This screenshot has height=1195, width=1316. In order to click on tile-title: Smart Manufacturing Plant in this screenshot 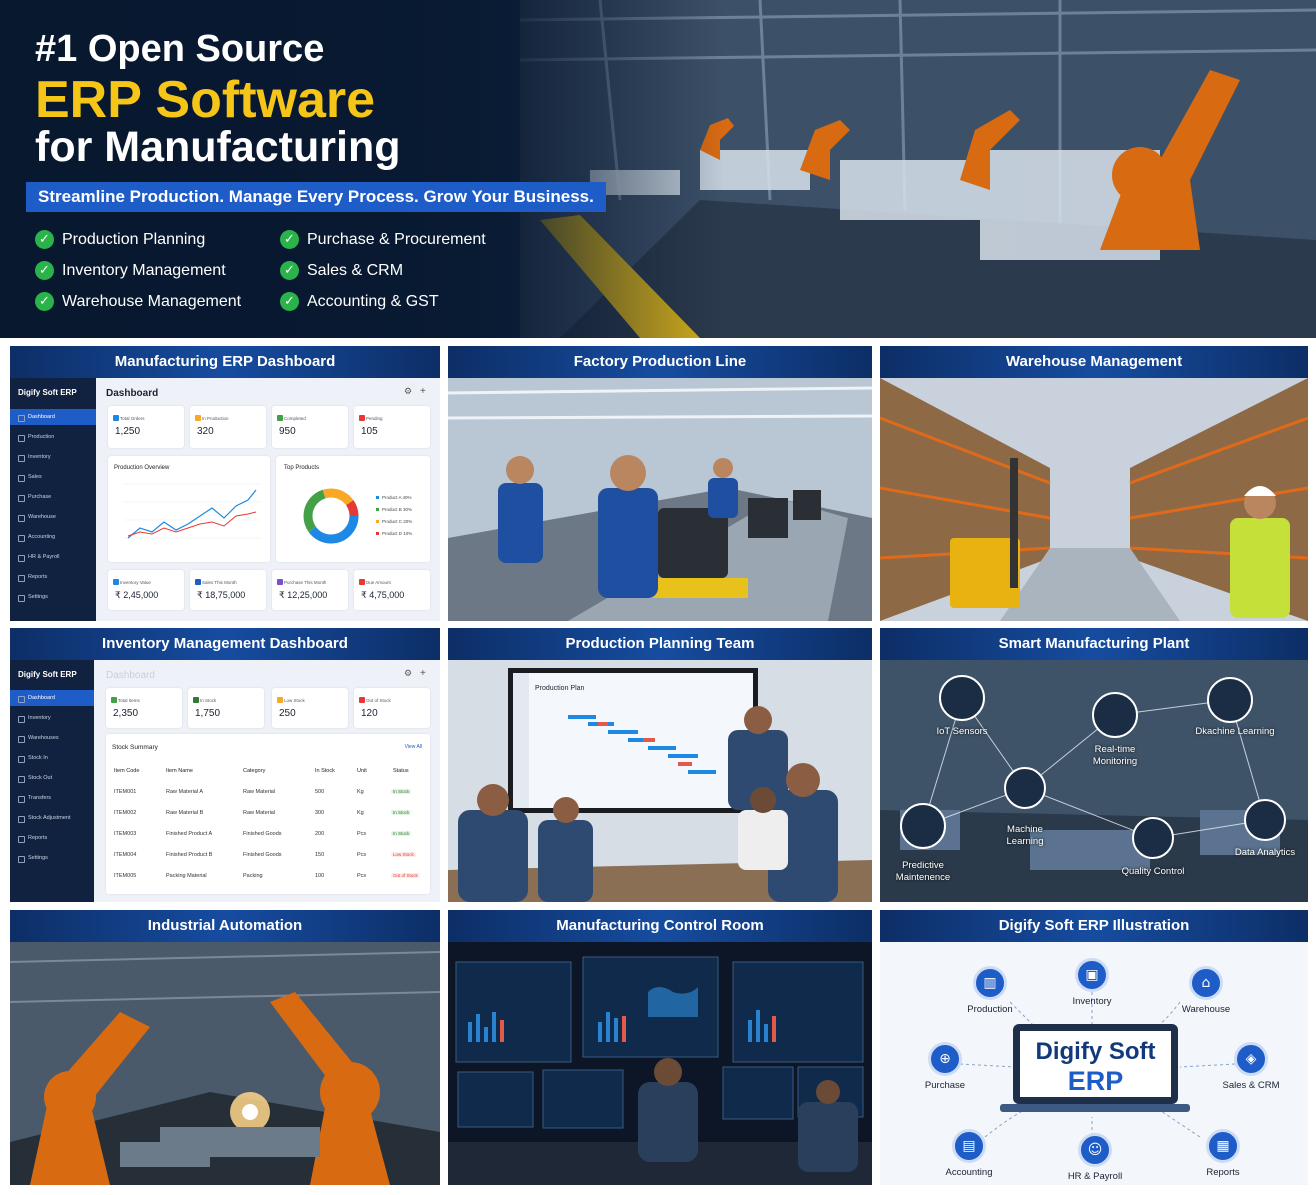, I will do `click(1094, 644)`.